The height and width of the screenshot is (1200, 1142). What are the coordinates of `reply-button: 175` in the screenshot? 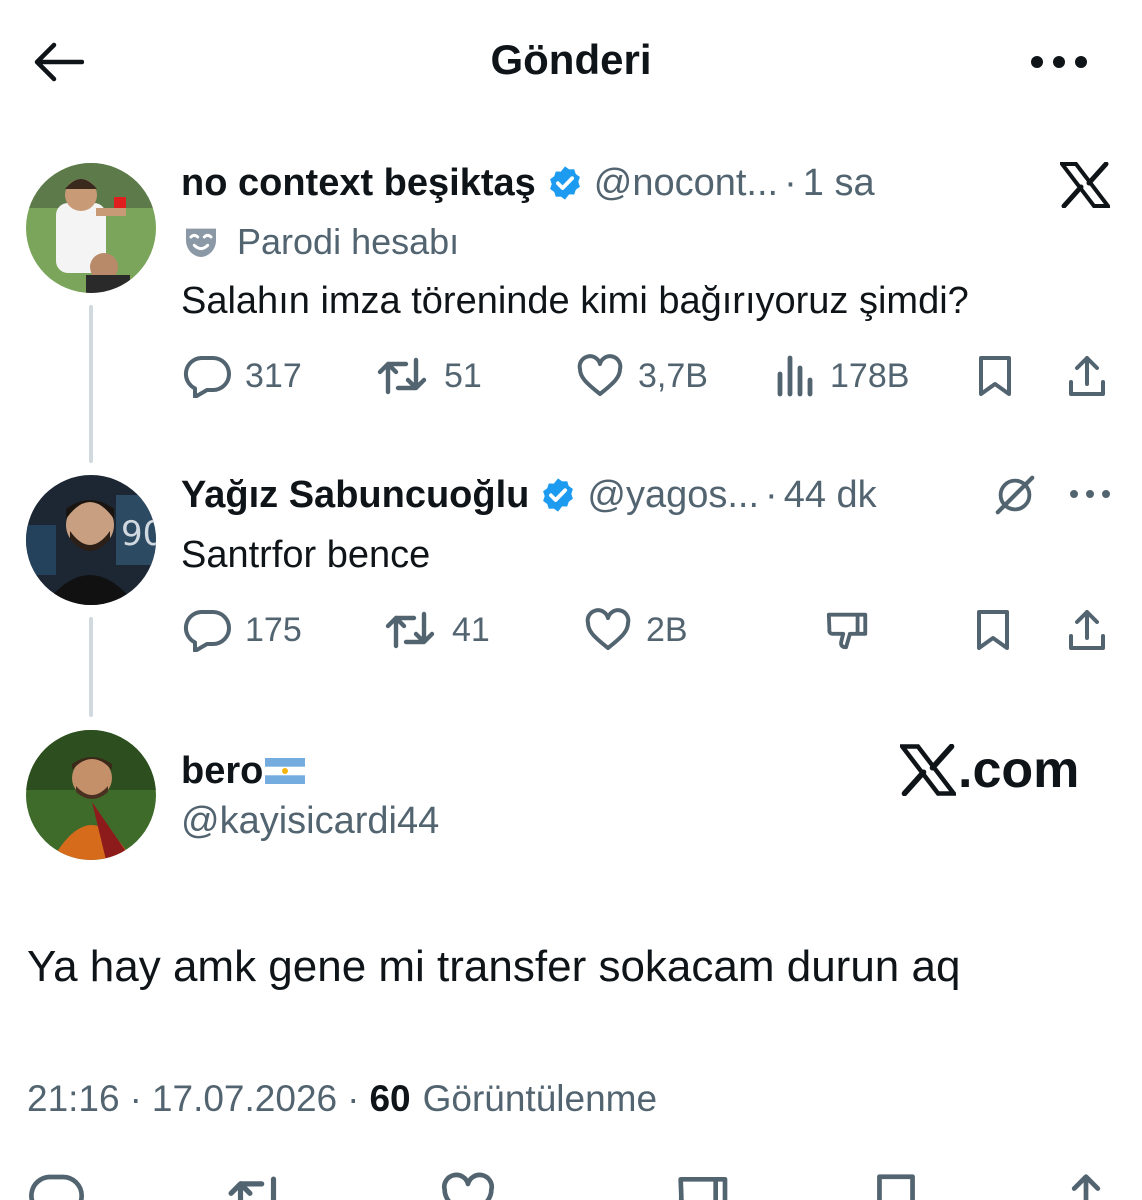 It's located at (242, 630).